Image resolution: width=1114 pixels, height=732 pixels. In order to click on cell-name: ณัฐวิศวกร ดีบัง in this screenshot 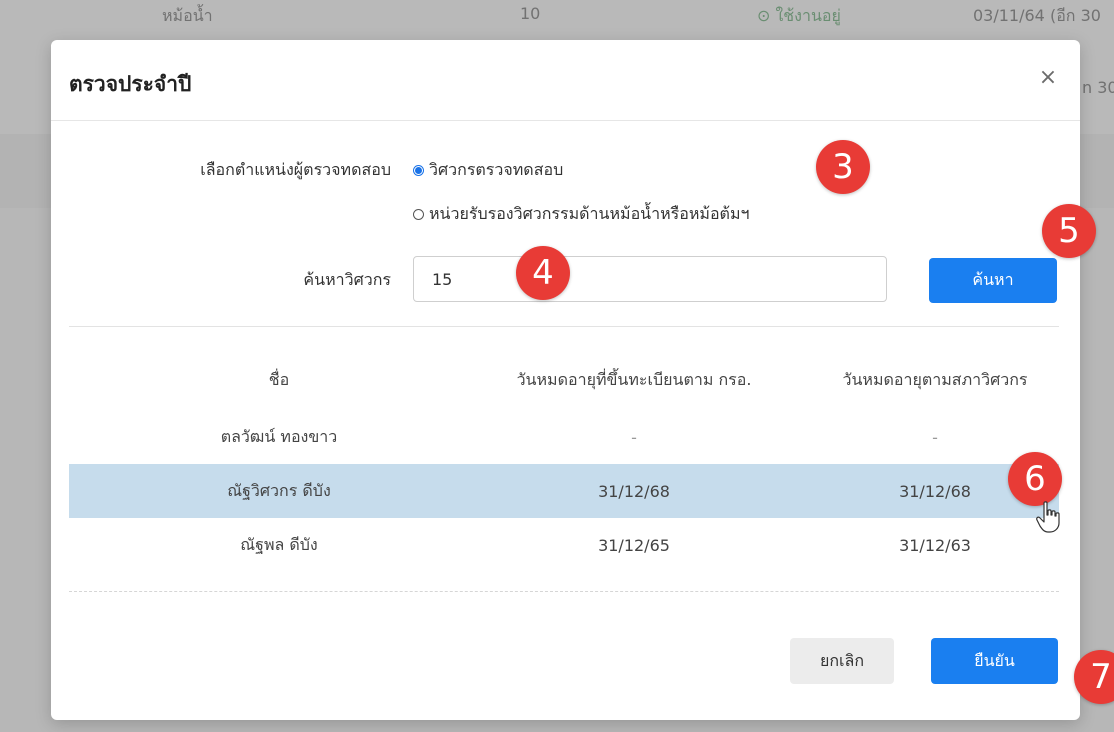, I will do `click(279, 490)`.